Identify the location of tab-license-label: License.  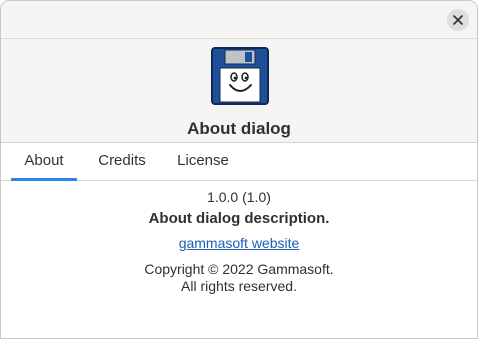
(203, 160).